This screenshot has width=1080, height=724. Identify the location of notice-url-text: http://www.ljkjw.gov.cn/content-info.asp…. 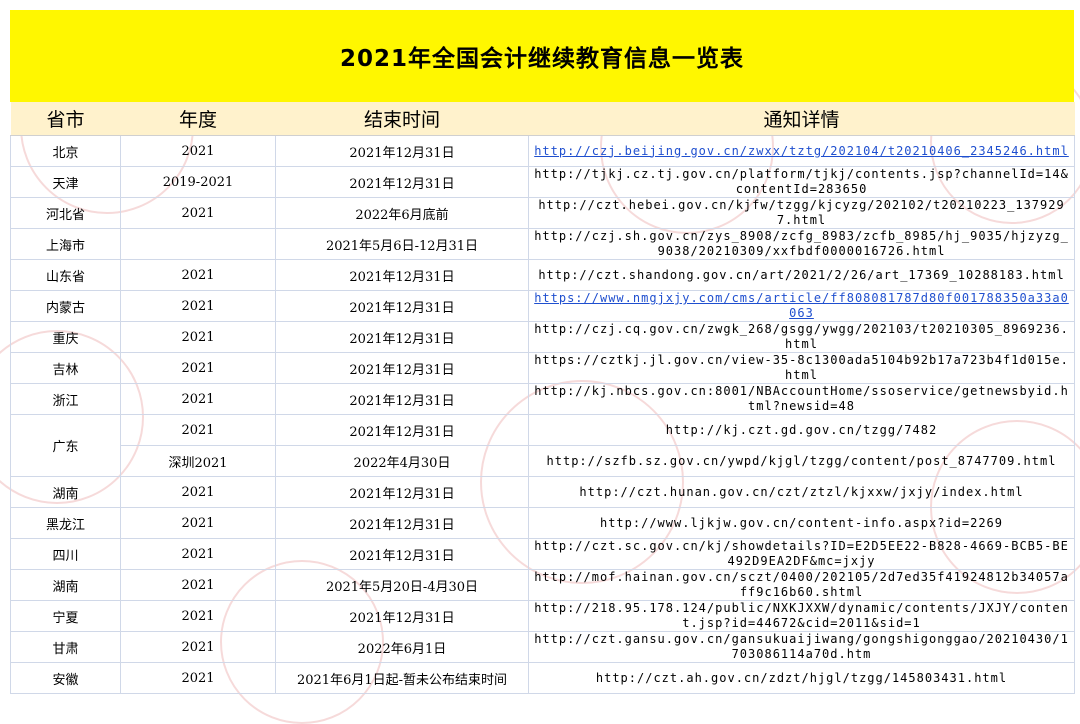
(801, 522).